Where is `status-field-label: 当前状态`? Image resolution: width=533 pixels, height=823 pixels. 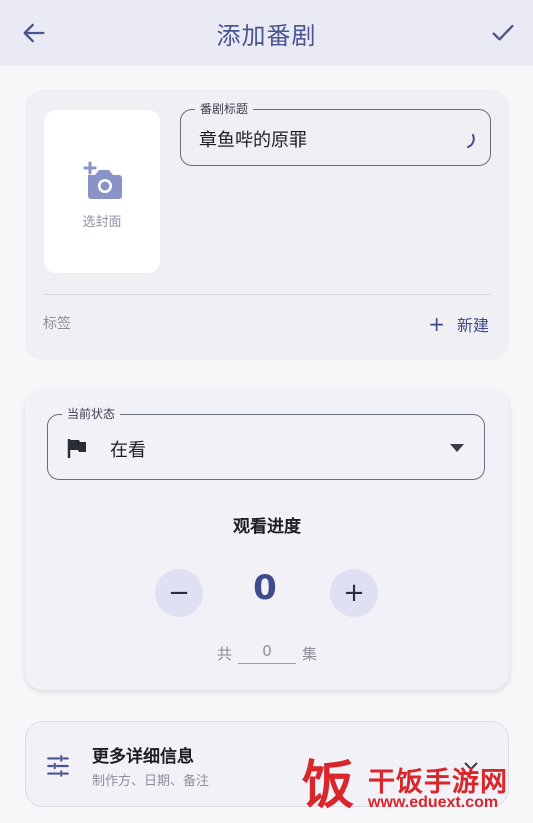
status-field-label: 当前状态 is located at coordinates (91, 414).